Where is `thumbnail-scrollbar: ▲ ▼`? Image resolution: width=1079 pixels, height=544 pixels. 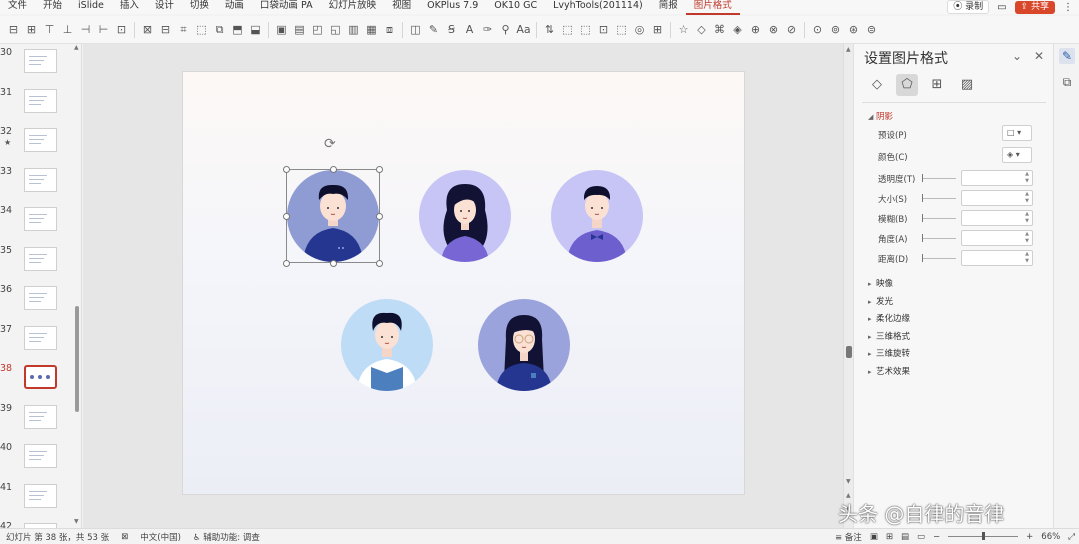 thumbnail-scrollbar: ▲ ▼ is located at coordinates (77, 286).